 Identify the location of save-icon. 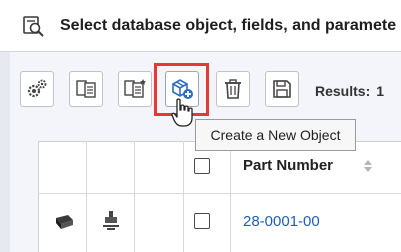
(282, 89).